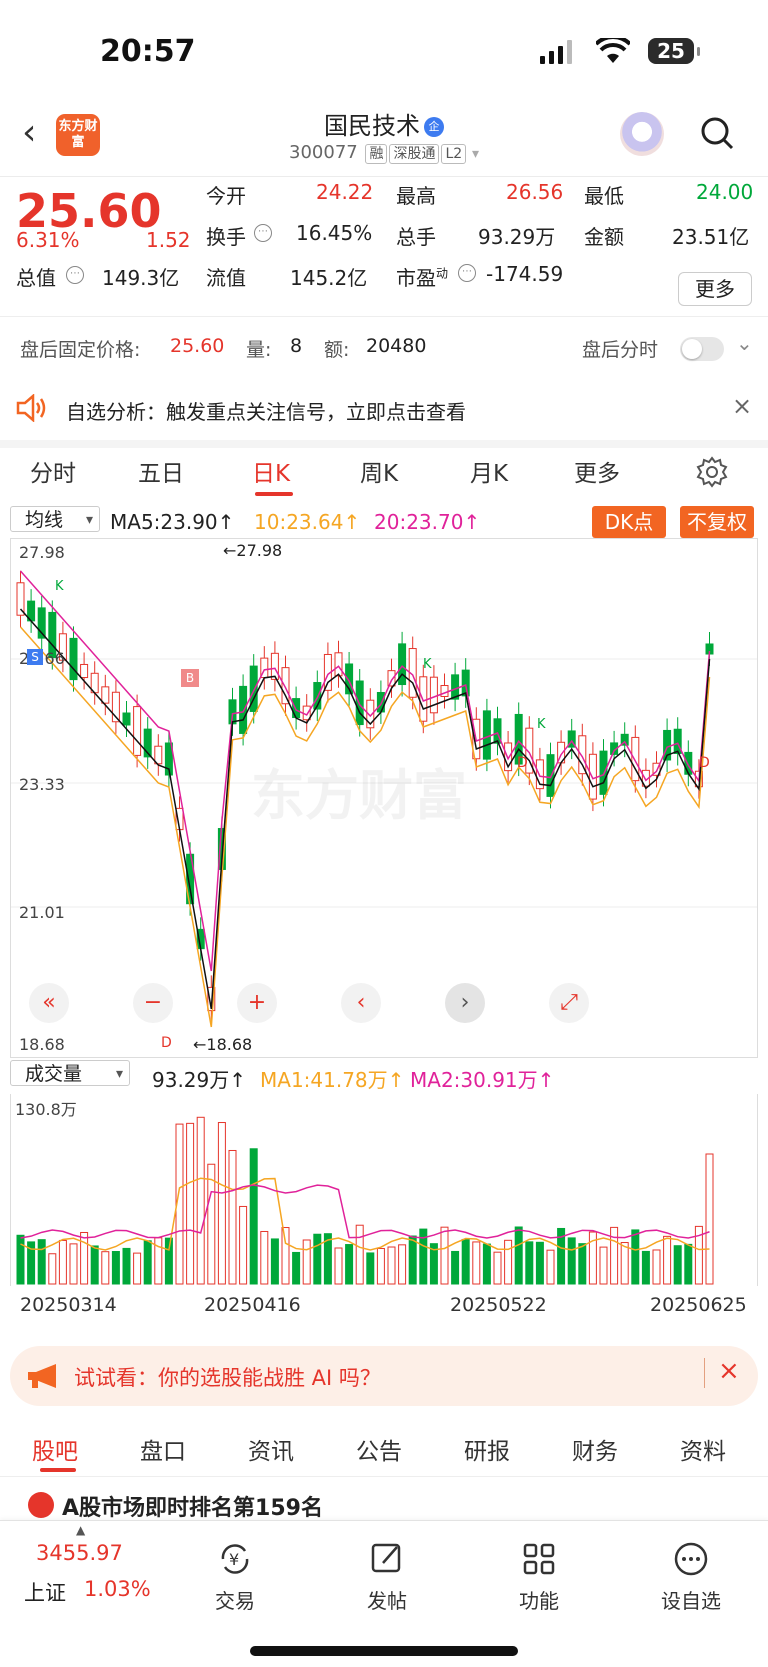  I want to click on chevron-down-icon: ⌄, so click(744, 343).